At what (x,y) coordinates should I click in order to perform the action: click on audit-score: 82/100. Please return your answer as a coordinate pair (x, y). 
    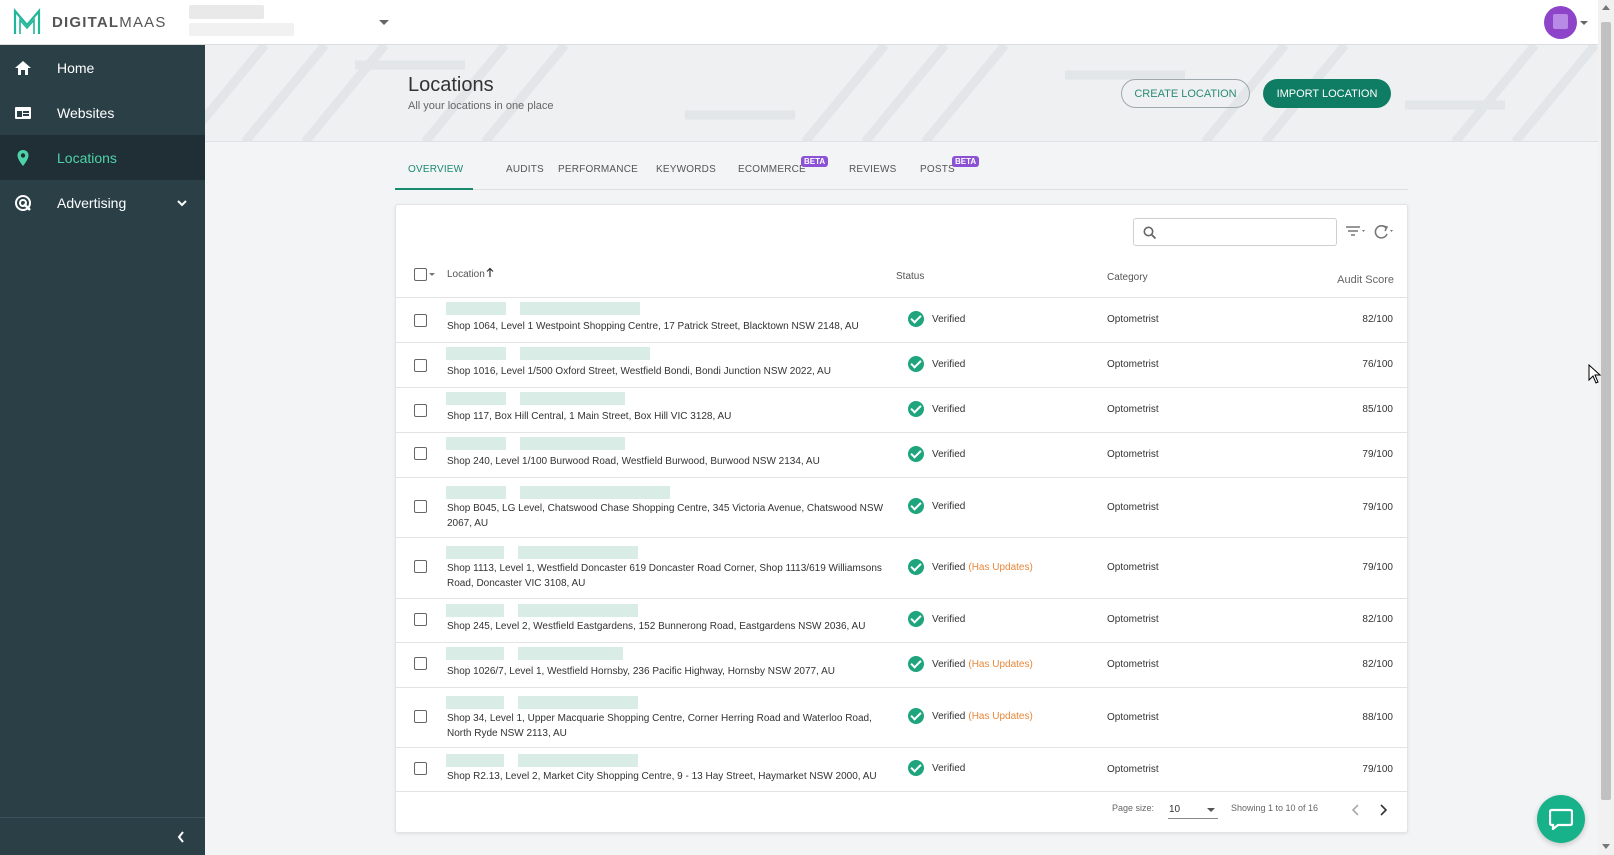
    Looking at the image, I should click on (1377, 619).